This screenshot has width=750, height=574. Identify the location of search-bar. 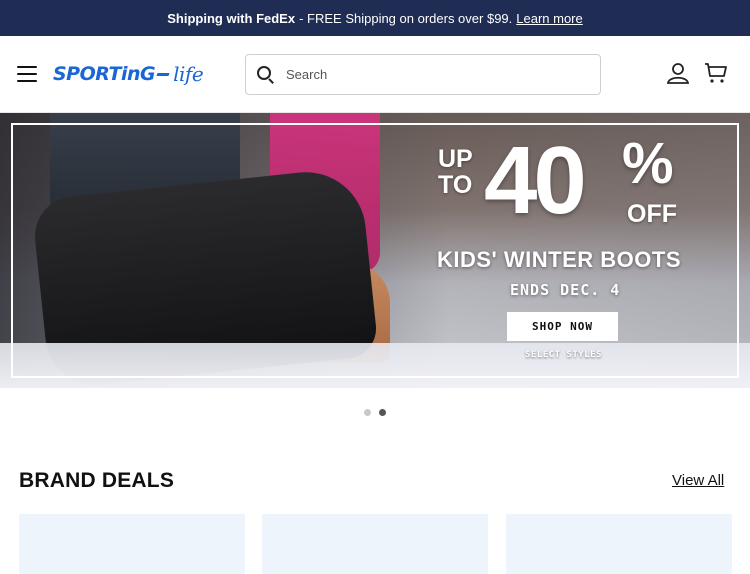
(423, 74).